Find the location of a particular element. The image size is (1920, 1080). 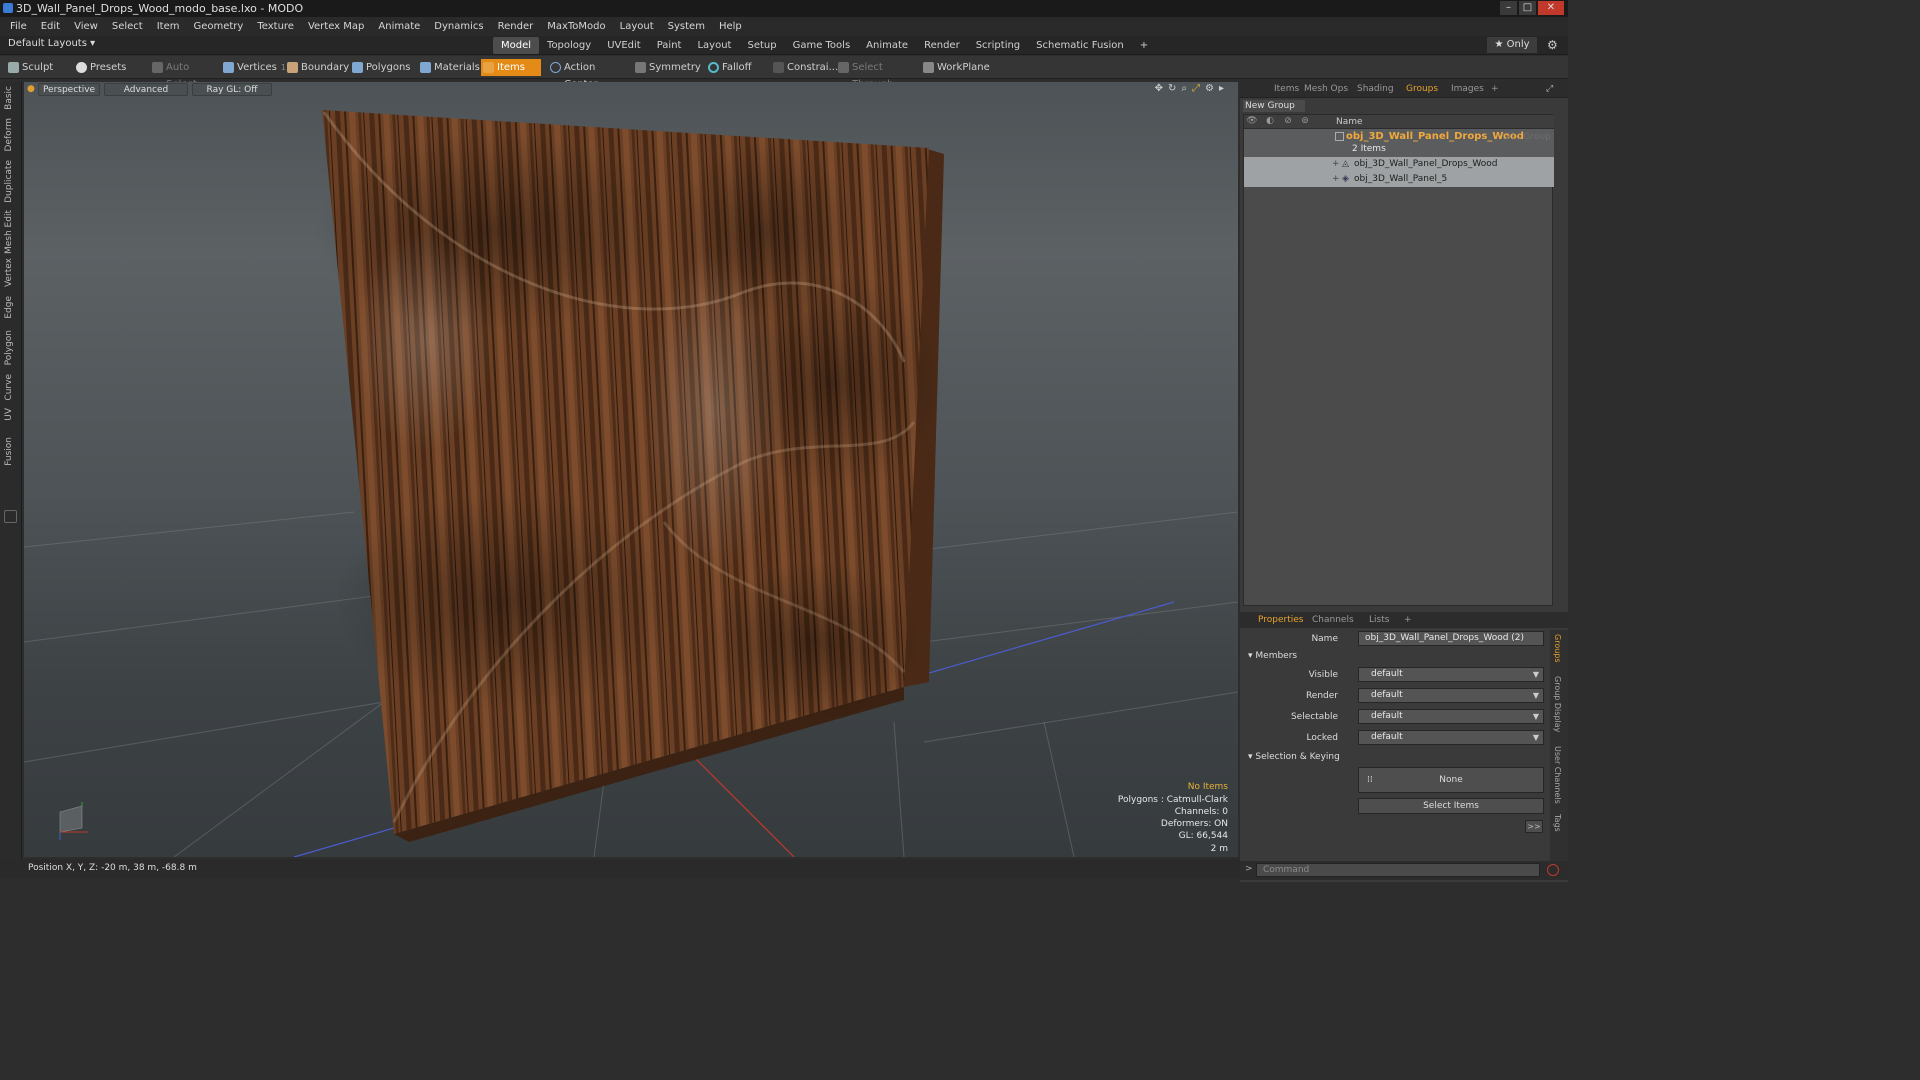

render-select: default ▼ is located at coordinates (1451, 695).